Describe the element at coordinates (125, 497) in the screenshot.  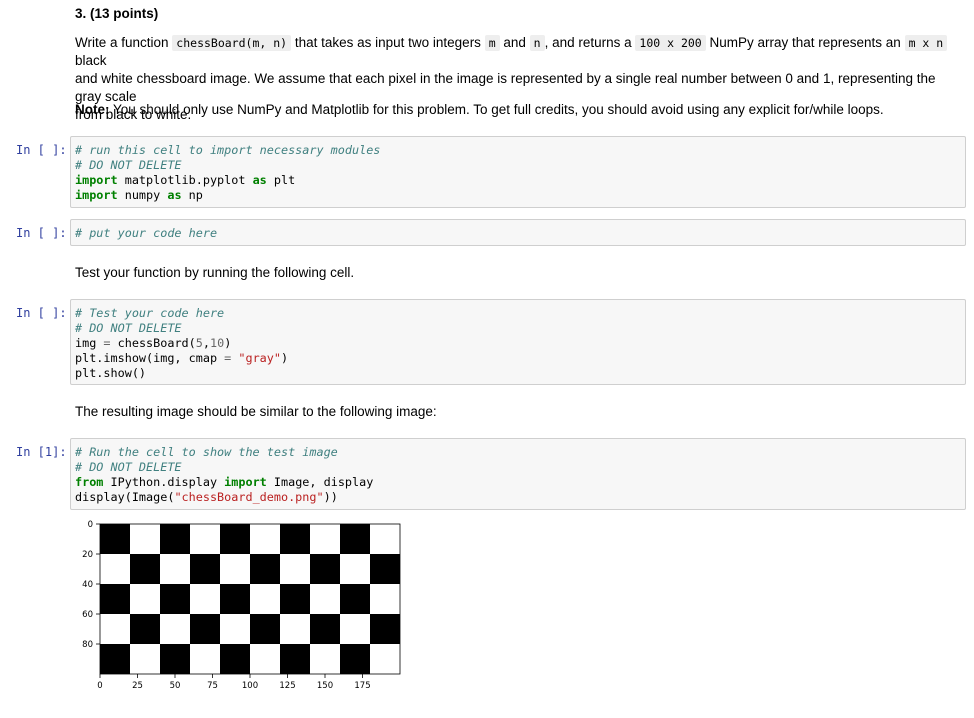
I see `code-text: display(Image(` at that location.